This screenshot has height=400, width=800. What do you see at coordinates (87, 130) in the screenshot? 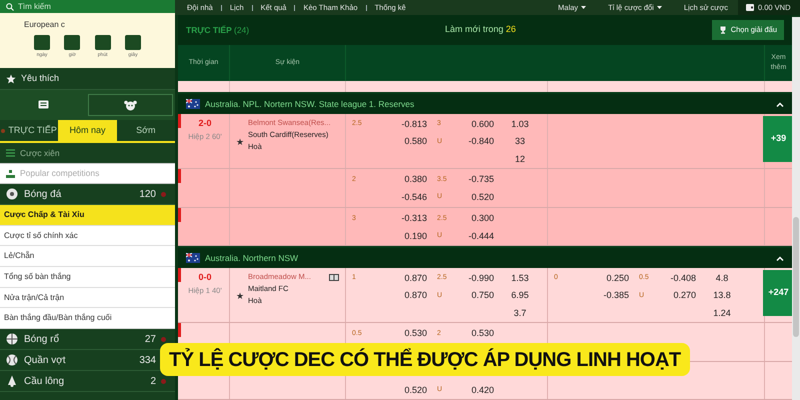
I see `sidebar-tab: Hôm nay` at bounding box center [87, 130].